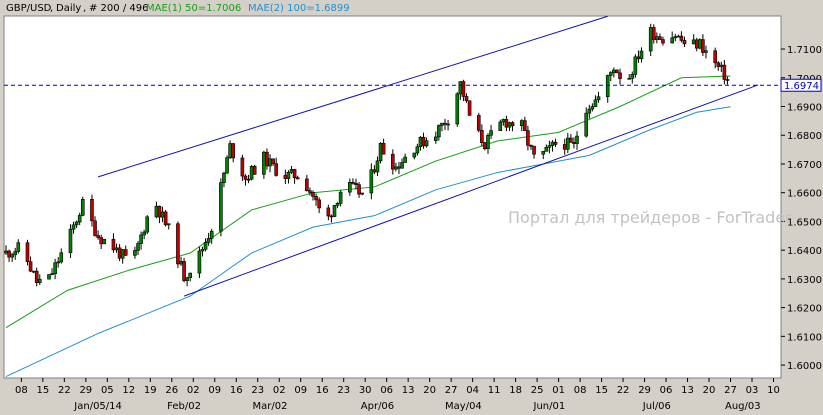  I want to click on x-tick-label: 15, so click(601, 390).